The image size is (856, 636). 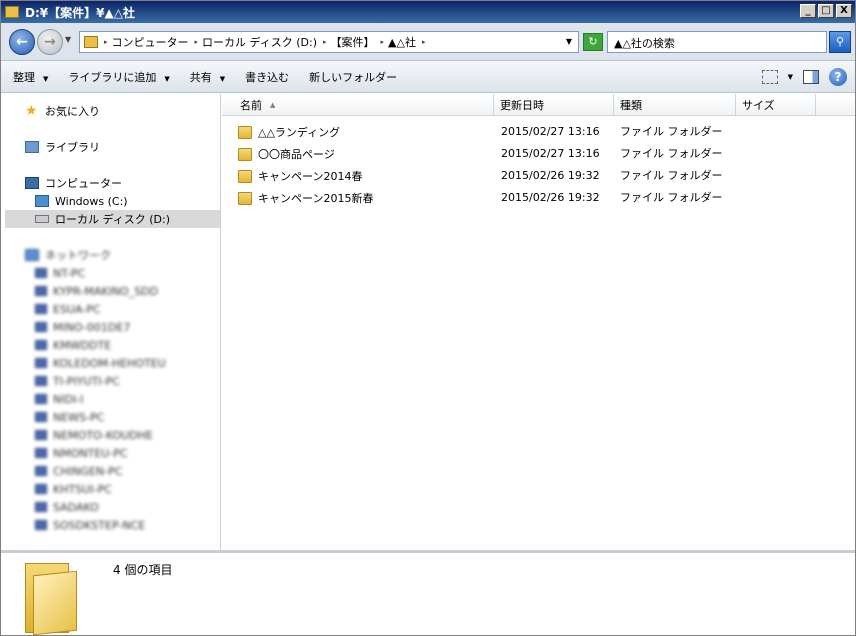 What do you see at coordinates (50, 42) in the screenshot?
I see `forward-button: →` at bounding box center [50, 42].